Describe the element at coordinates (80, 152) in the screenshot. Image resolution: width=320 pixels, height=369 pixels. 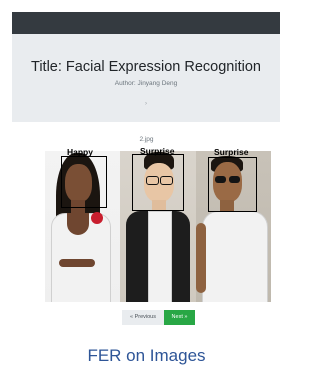
I see `emotion-label: Happy` at that location.